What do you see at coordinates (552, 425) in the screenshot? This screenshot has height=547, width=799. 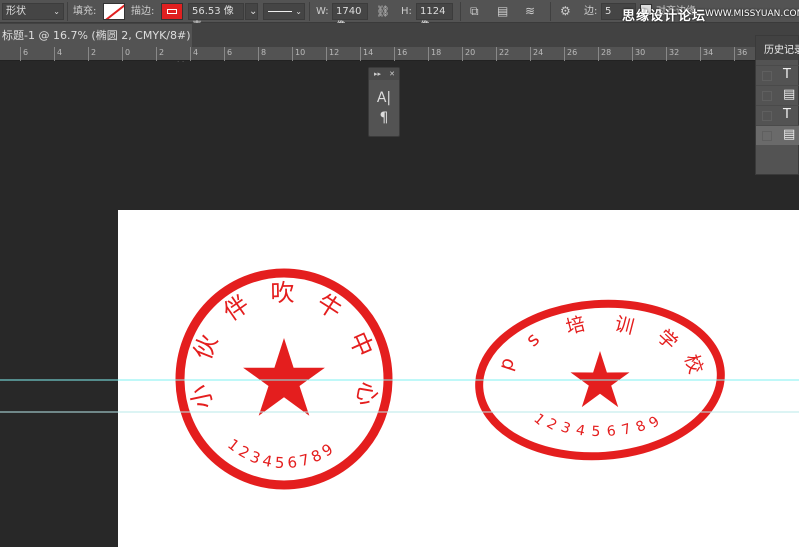 I see `stamp-char: 2` at bounding box center [552, 425].